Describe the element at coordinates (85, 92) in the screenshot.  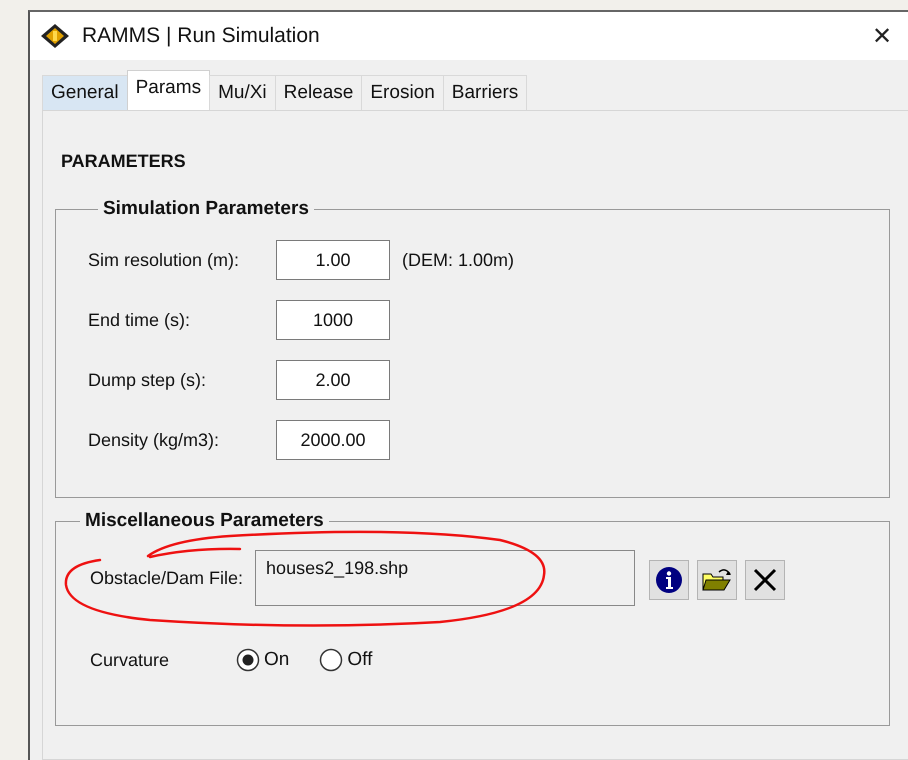
I see `tab: General` at that location.